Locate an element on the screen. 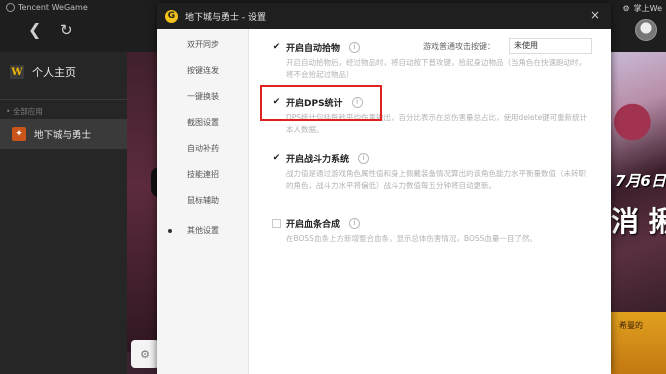  banner-art-detail is located at coordinates (638, 122).